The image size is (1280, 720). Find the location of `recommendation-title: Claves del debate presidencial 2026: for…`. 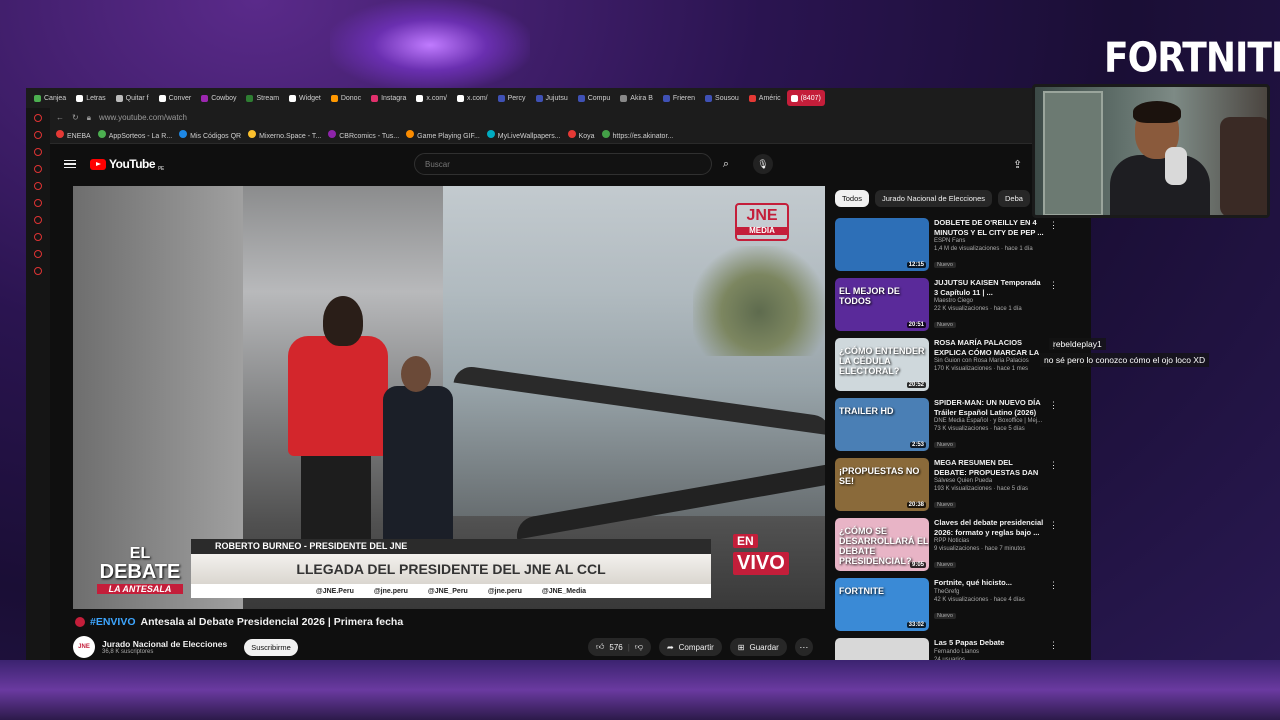

recommendation-title: Claves del debate presidencial 2026: for… is located at coordinates (990, 527).